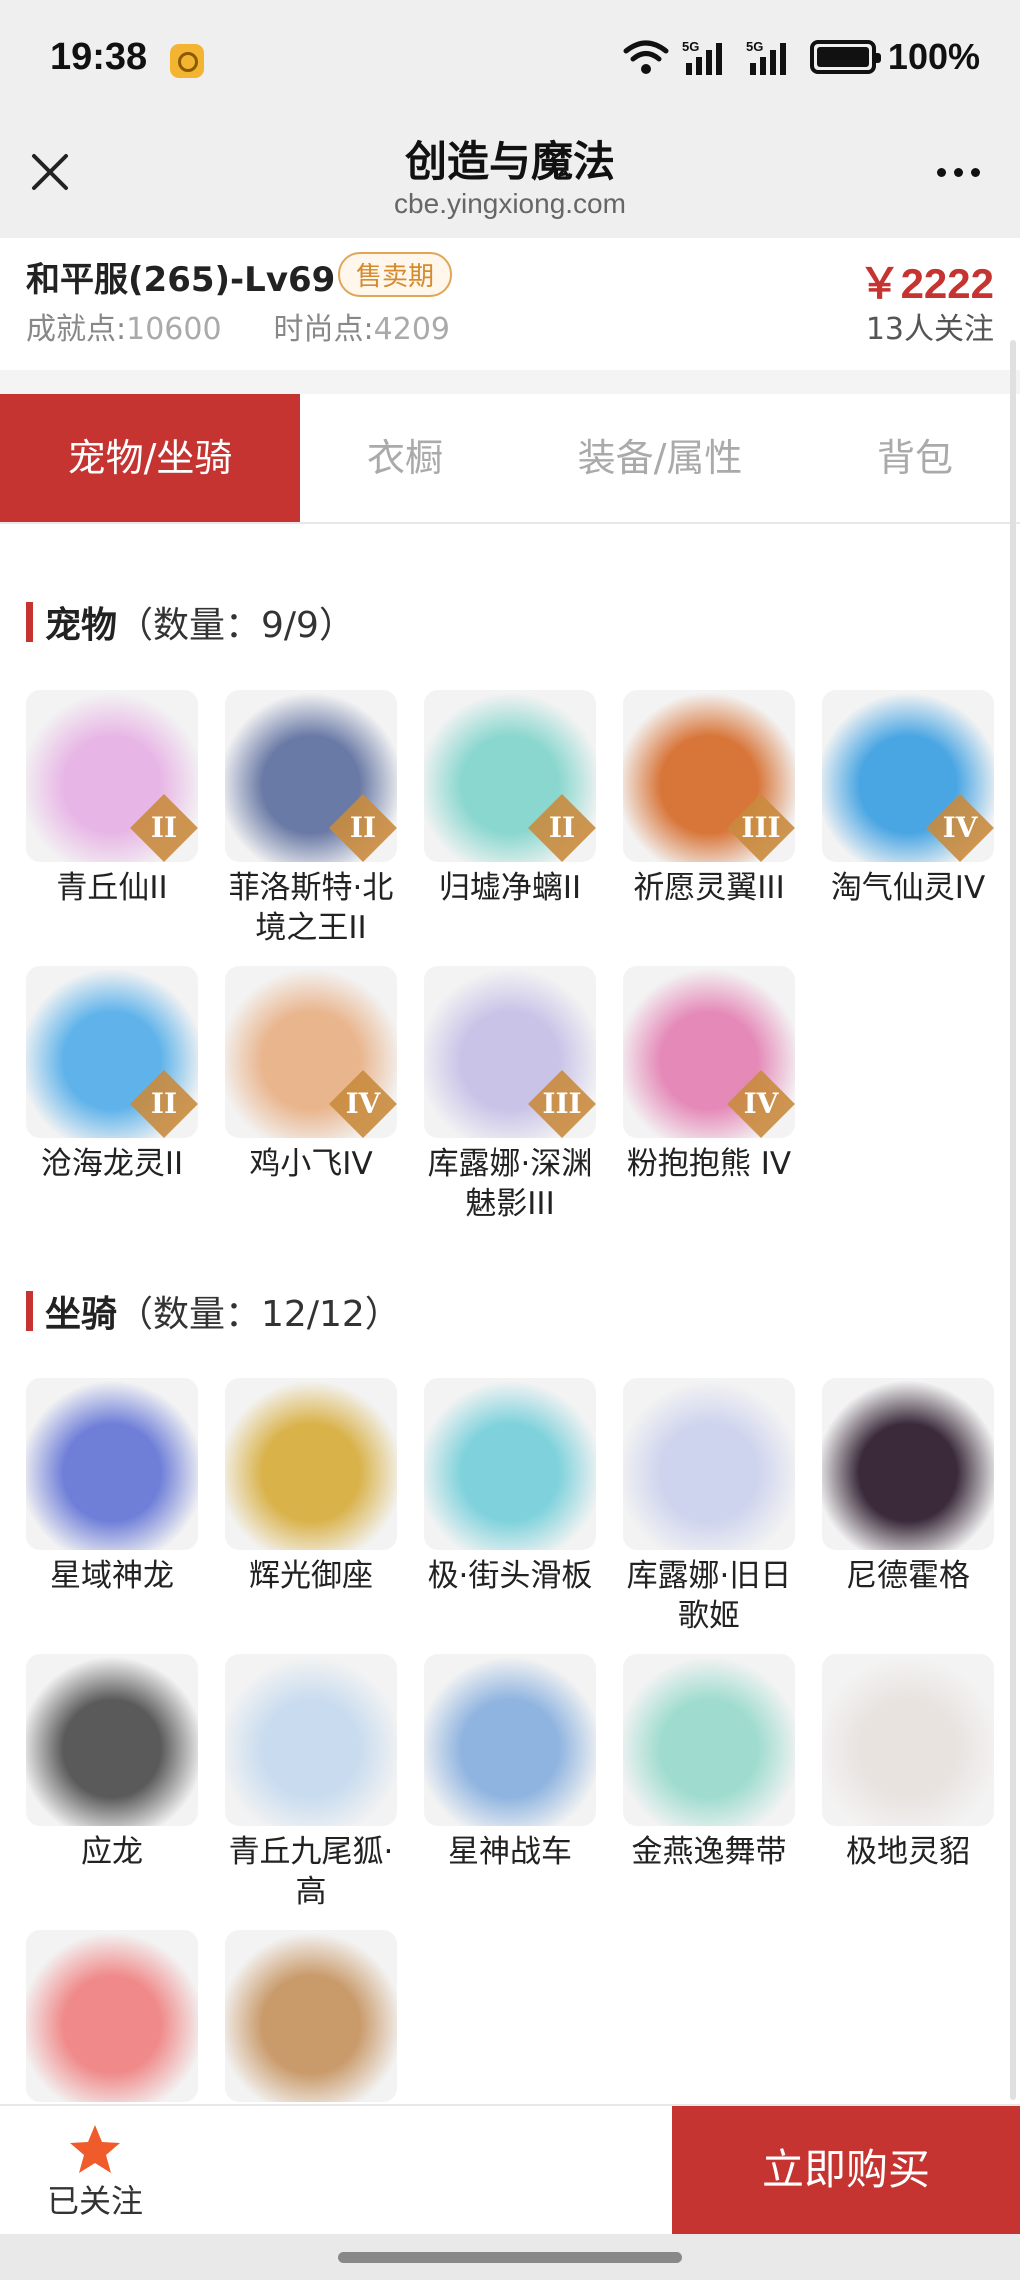  I want to click on status-indicators: 5G 5G 100%, so click(801, 57).